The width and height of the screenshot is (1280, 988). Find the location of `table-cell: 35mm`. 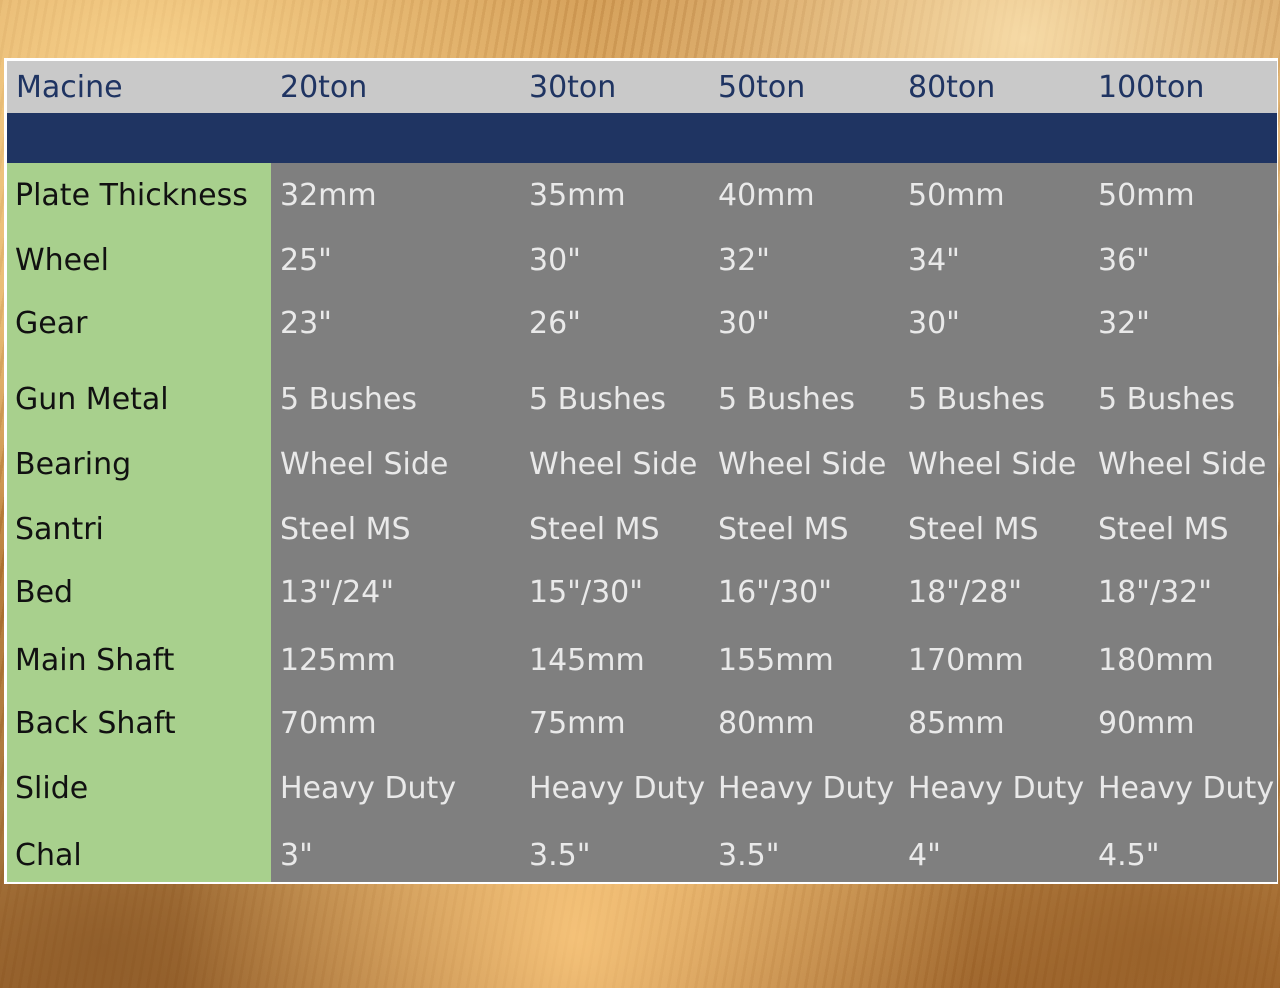

table-cell: 35mm is located at coordinates (577, 195).